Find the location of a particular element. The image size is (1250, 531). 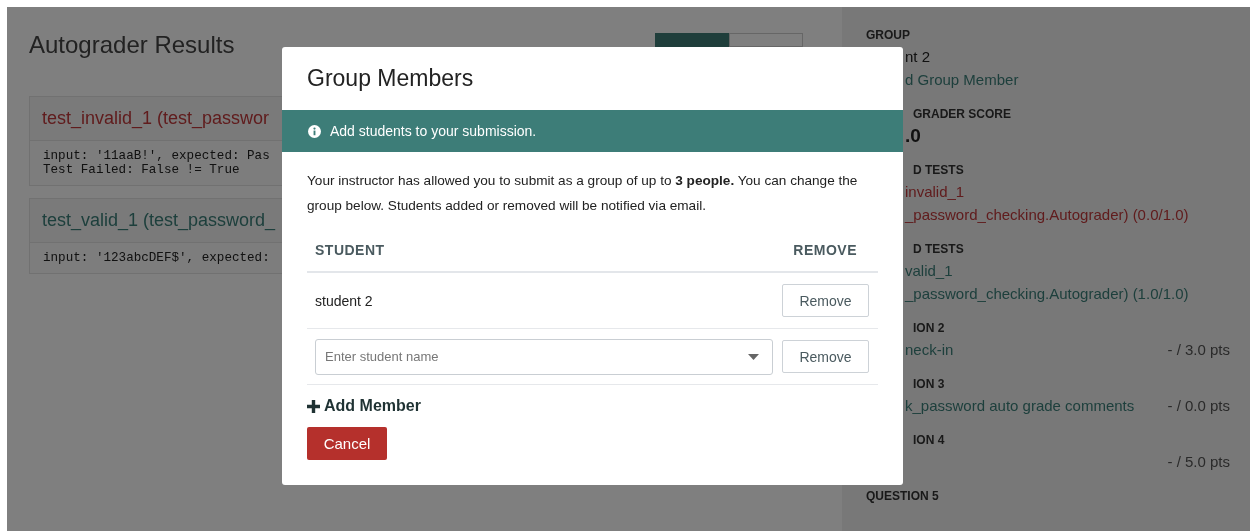

add-member-button: Add Member is located at coordinates (364, 406).